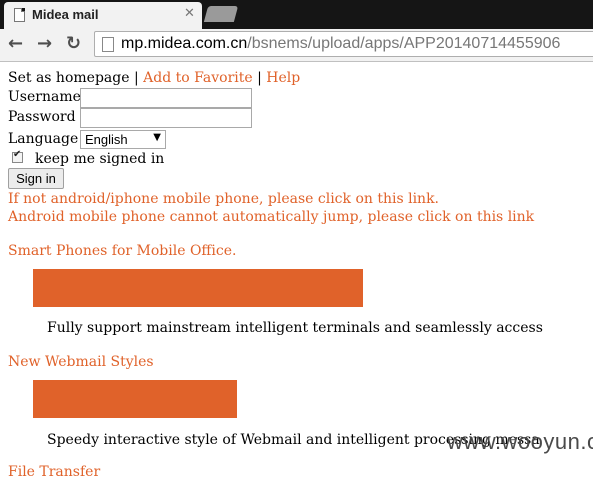  What do you see at coordinates (283, 78) in the screenshot?
I see `help-link: Help` at bounding box center [283, 78].